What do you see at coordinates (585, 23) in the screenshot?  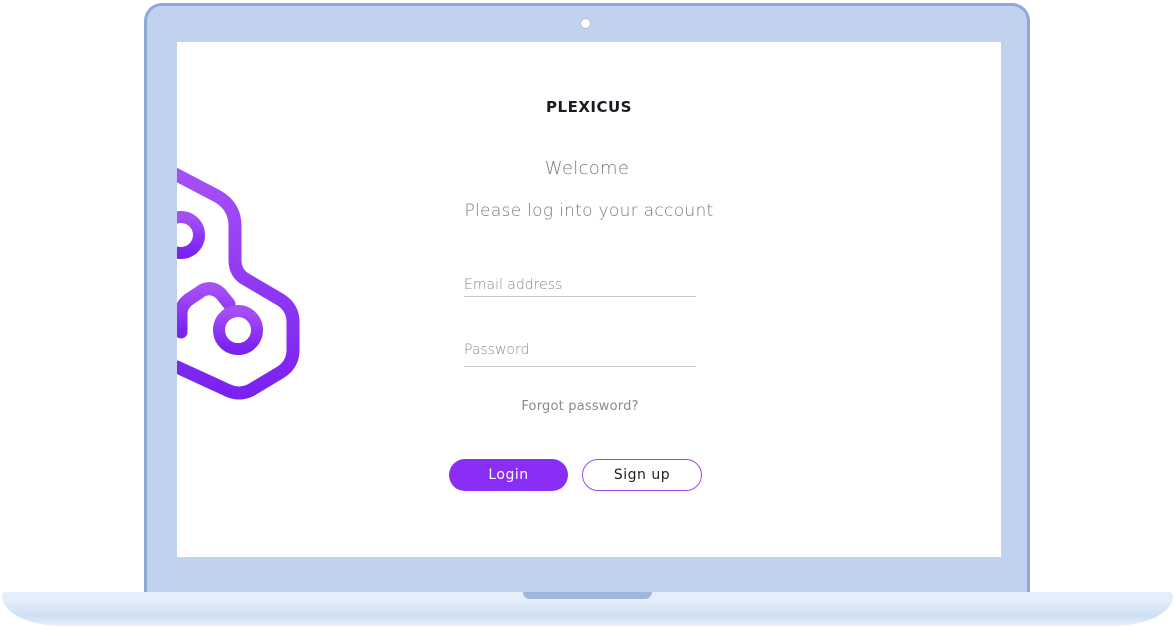 I see `camera-icon` at bounding box center [585, 23].